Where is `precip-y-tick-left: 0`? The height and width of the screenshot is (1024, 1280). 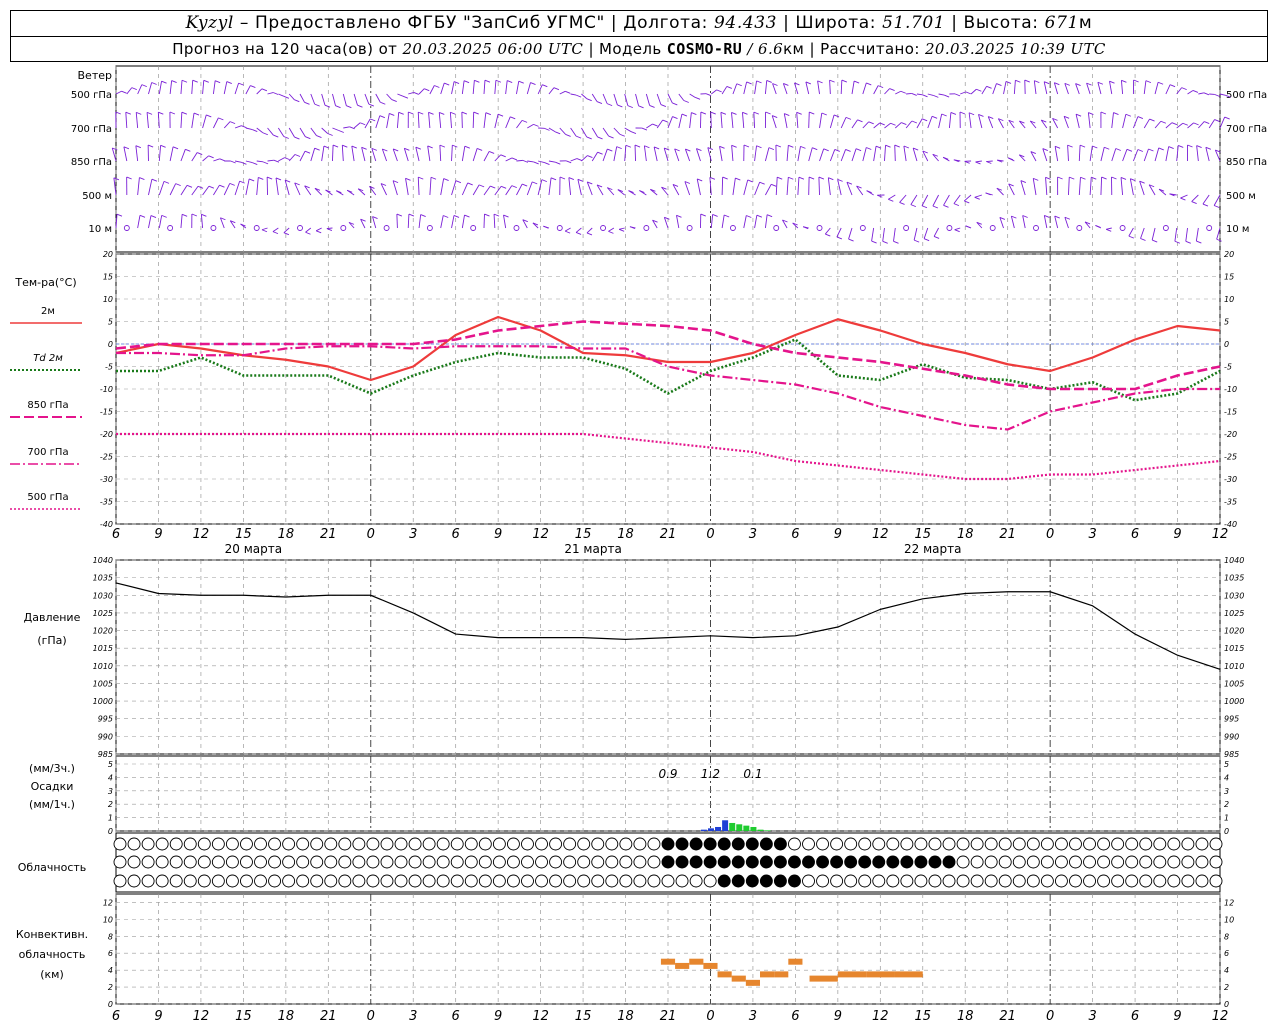
precip-y-tick-left: 0 is located at coordinates (110, 831).